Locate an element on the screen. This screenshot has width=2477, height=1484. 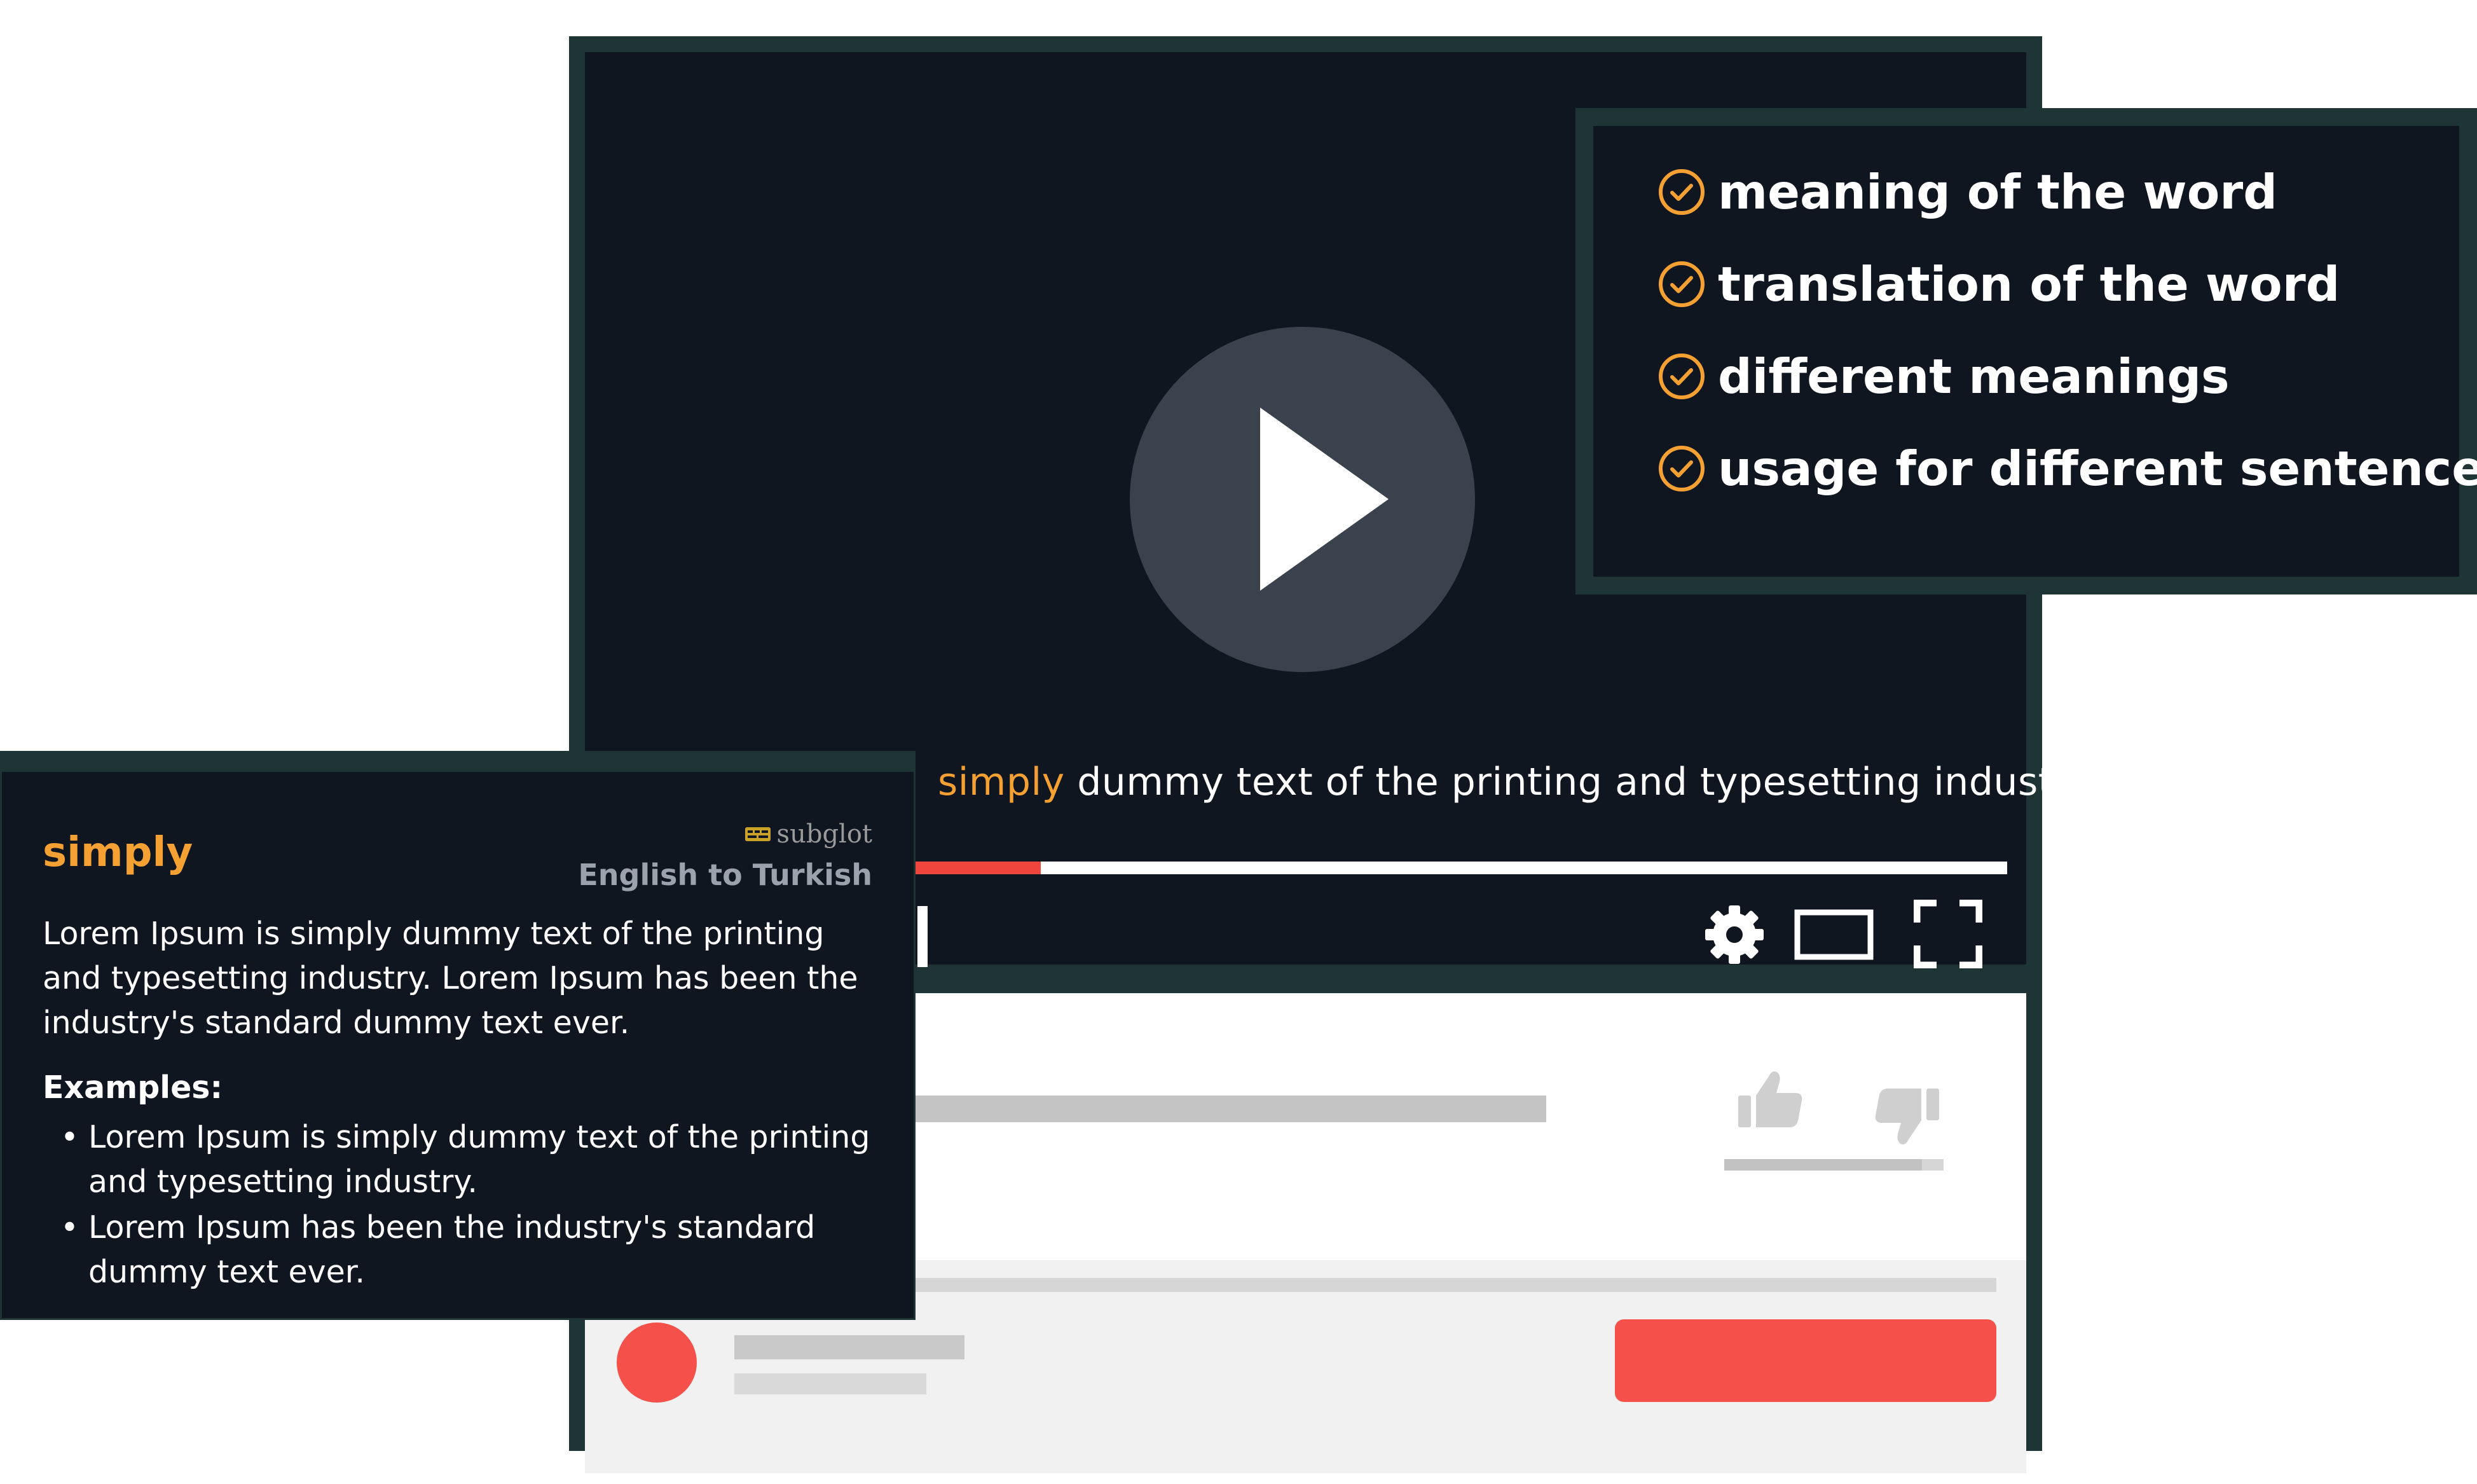
play-button is located at coordinates (1302, 499).